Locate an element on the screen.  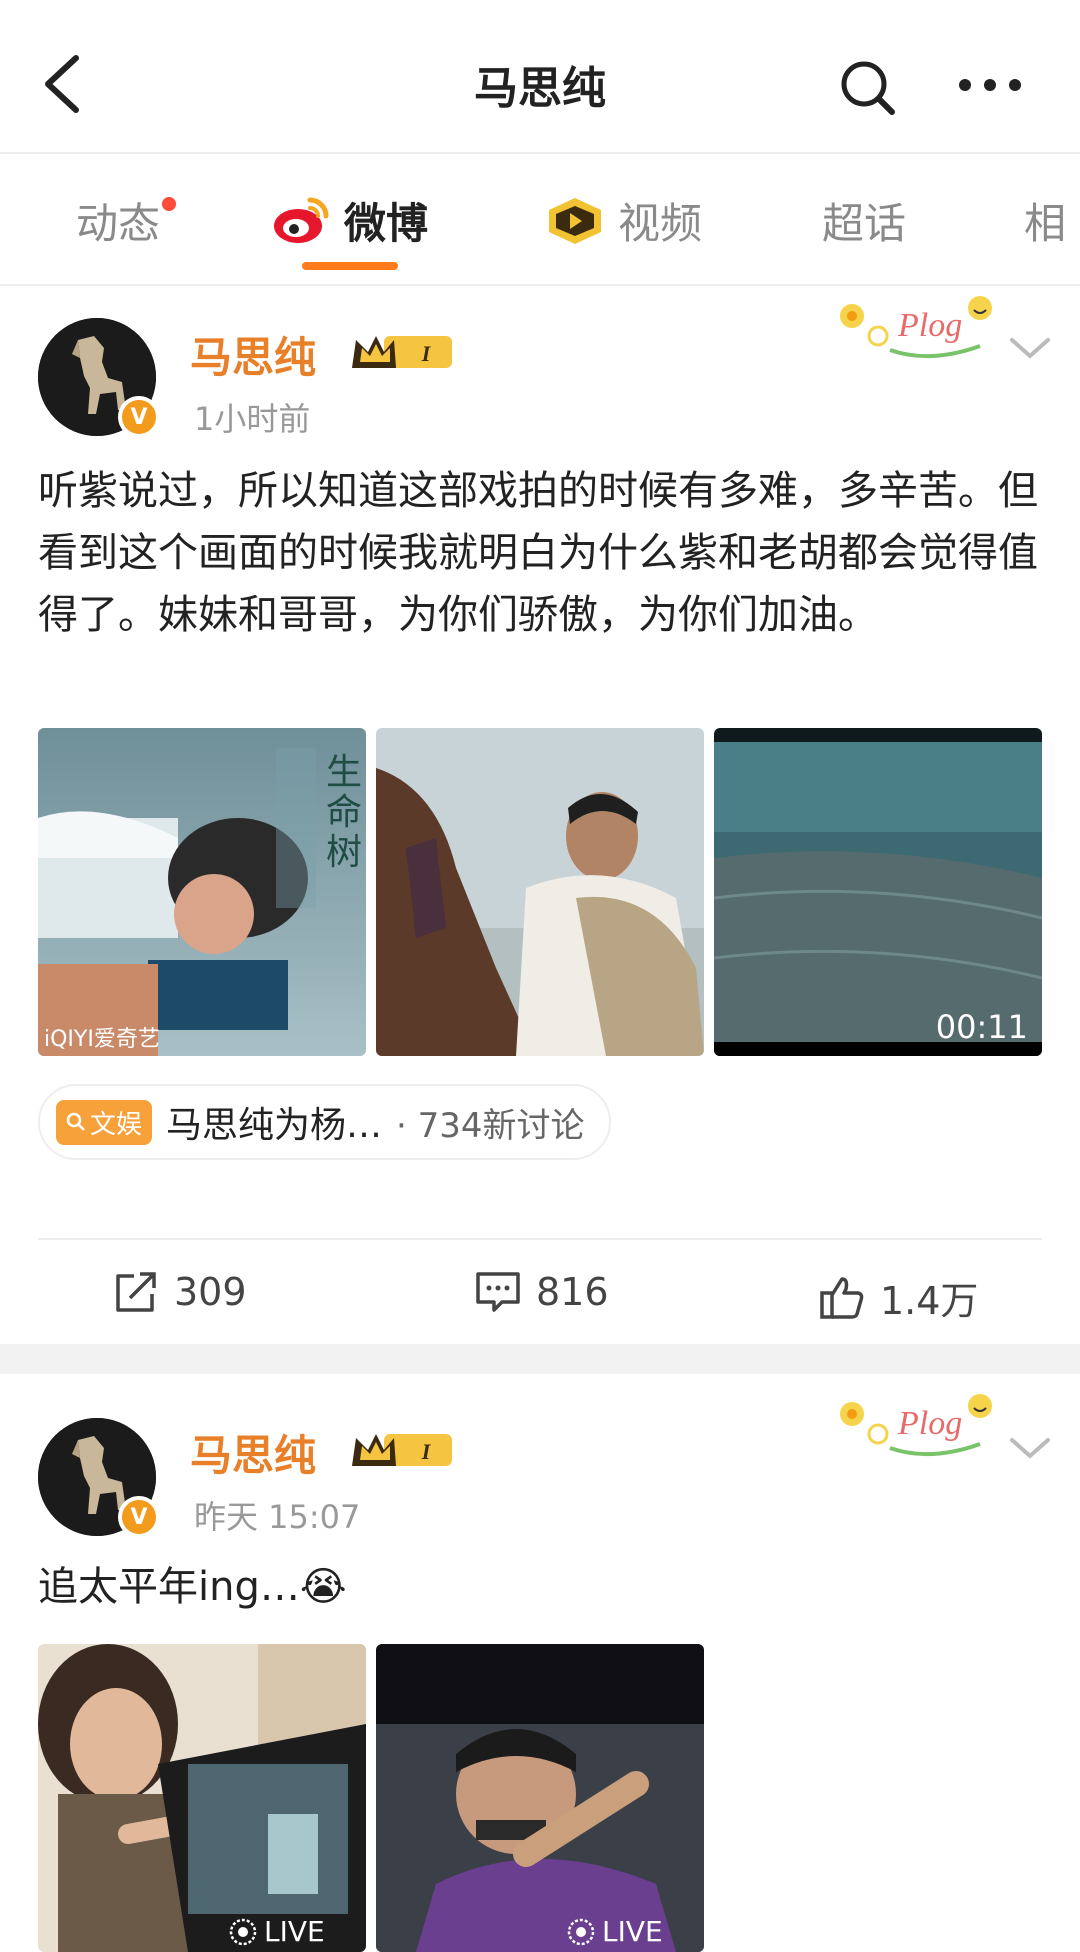
video-play-icon is located at coordinates (575, 220).